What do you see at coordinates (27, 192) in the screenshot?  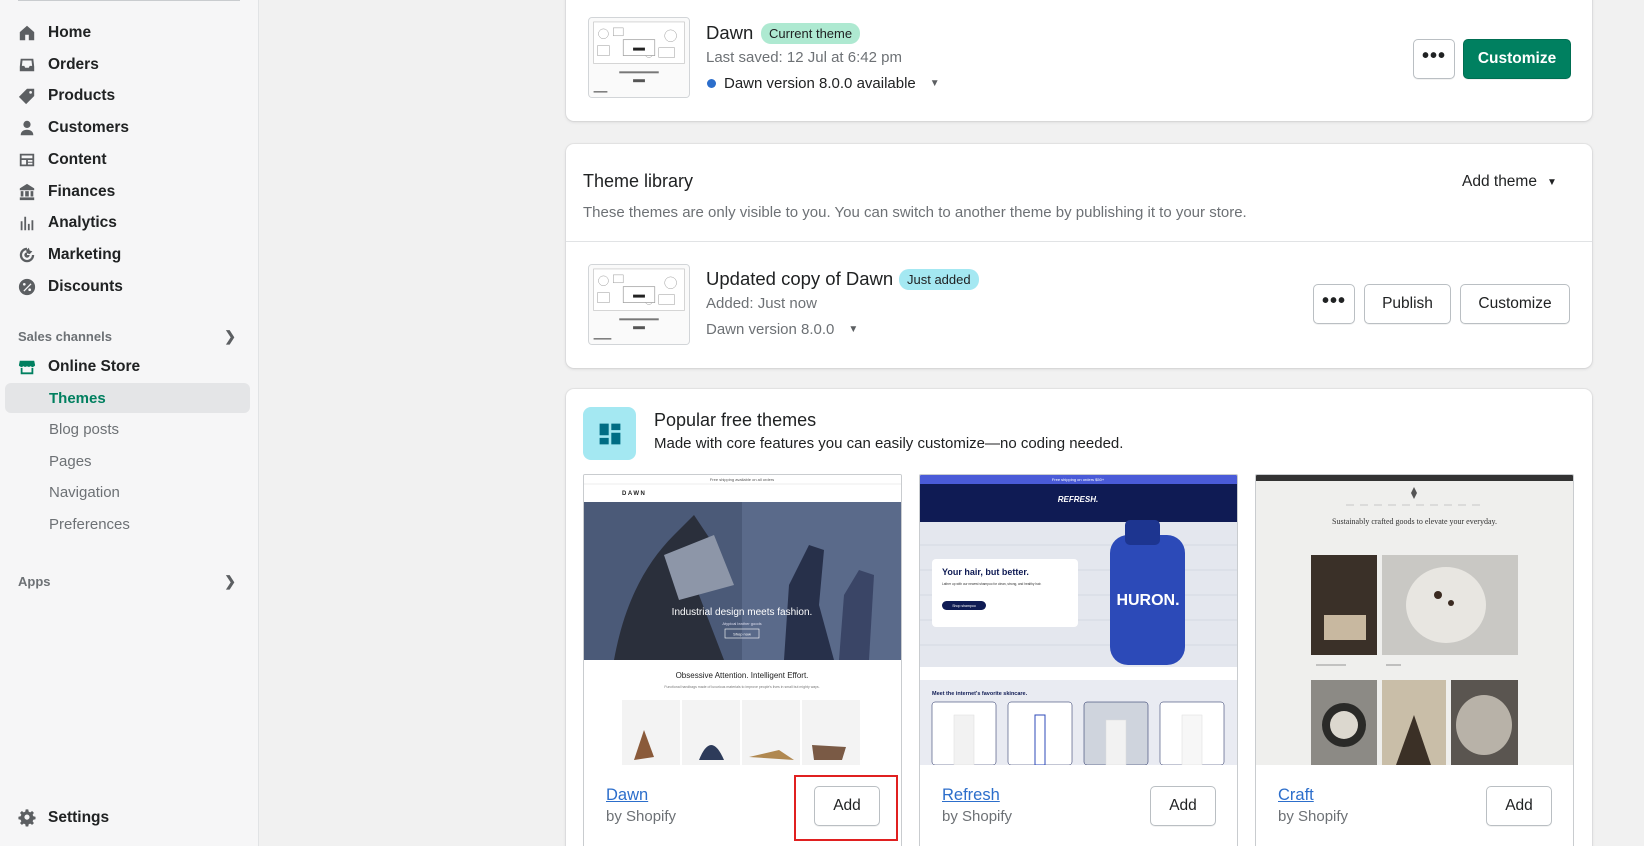 I see `bank-icon` at bounding box center [27, 192].